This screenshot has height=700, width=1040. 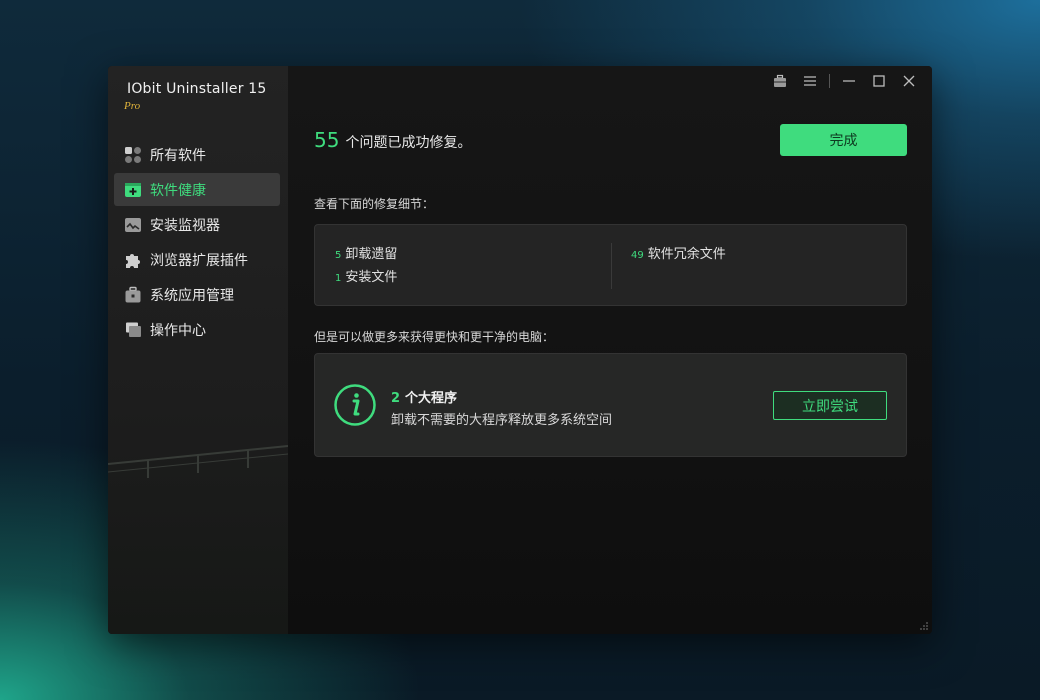 I want to click on details-heading: 查看下面的修复细节：, so click(x=374, y=204).